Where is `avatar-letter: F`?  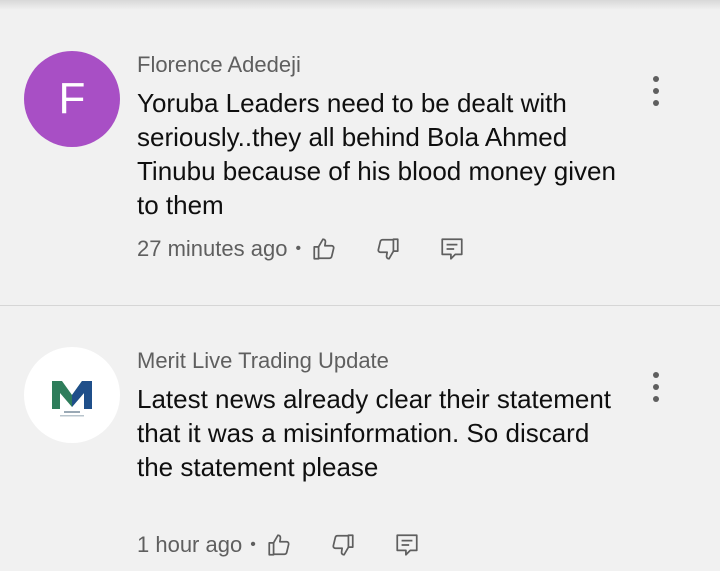 avatar-letter: F is located at coordinates (72, 98).